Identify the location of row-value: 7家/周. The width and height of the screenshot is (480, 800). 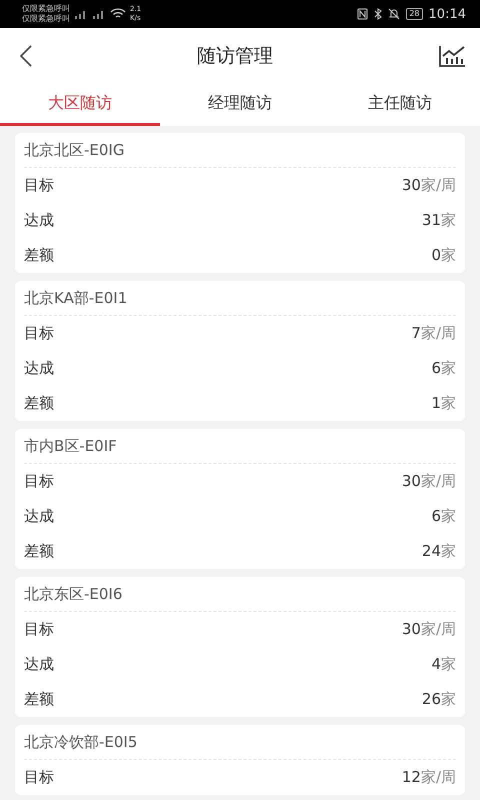
(433, 333).